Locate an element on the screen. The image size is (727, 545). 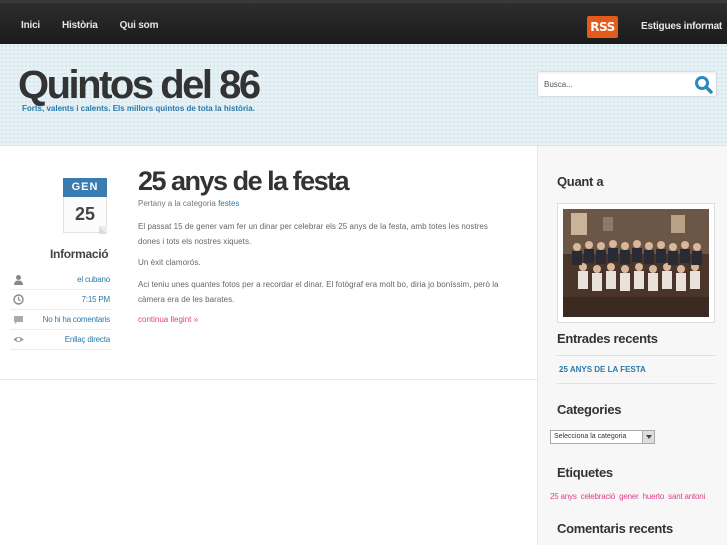
category-prefix: Pertany a la categoria is located at coordinates (177, 203).